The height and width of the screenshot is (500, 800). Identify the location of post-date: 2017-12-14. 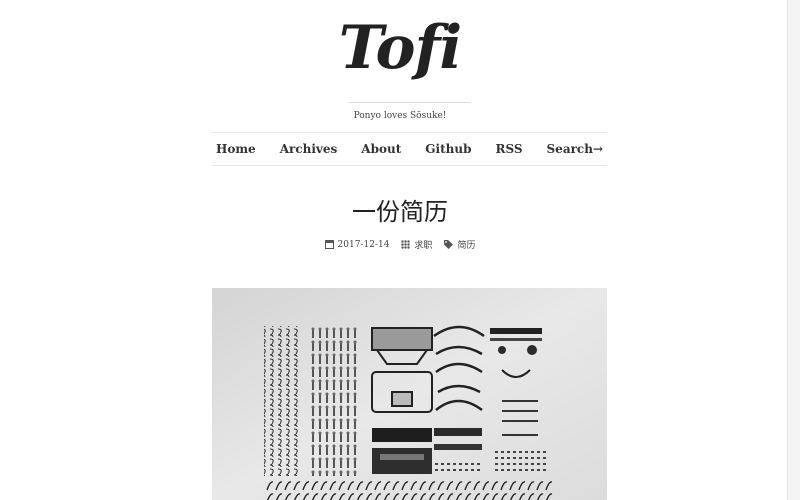
(363, 244).